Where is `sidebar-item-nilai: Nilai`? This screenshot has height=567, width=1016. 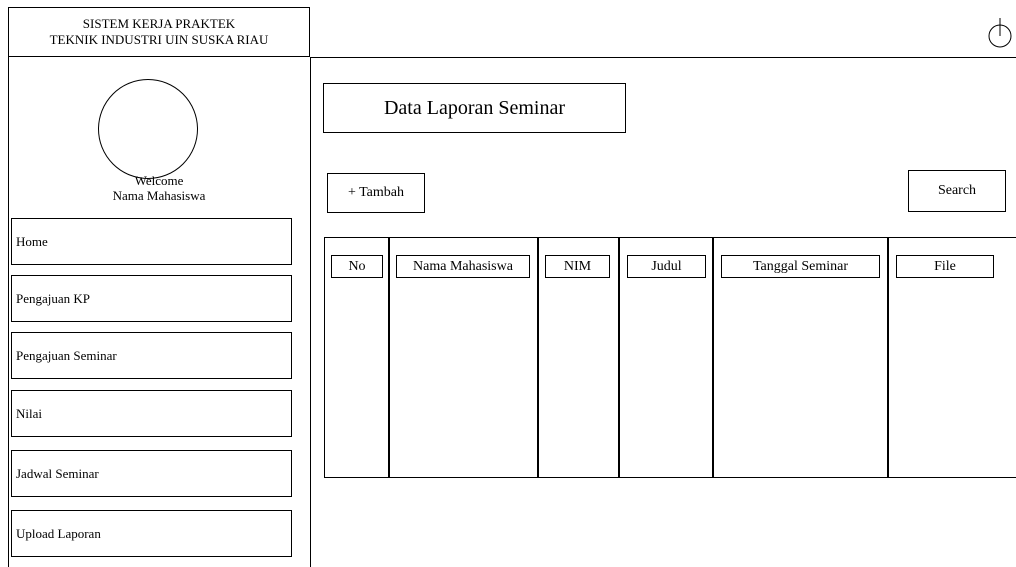
sidebar-item-nilai: Nilai is located at coordinates (151, 413).